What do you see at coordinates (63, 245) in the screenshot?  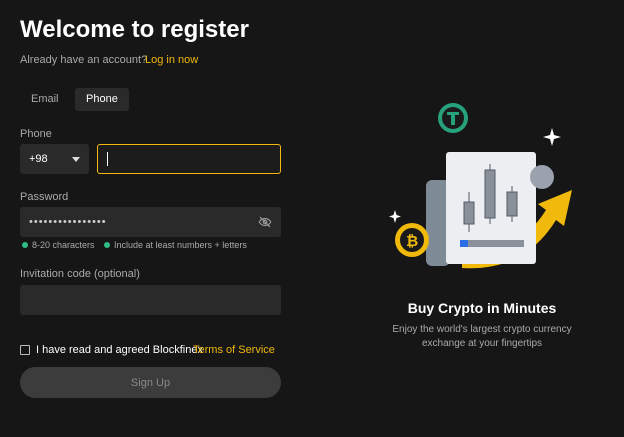 I see `rule-text: 8-20 characters` at bounding box center [63, 245].